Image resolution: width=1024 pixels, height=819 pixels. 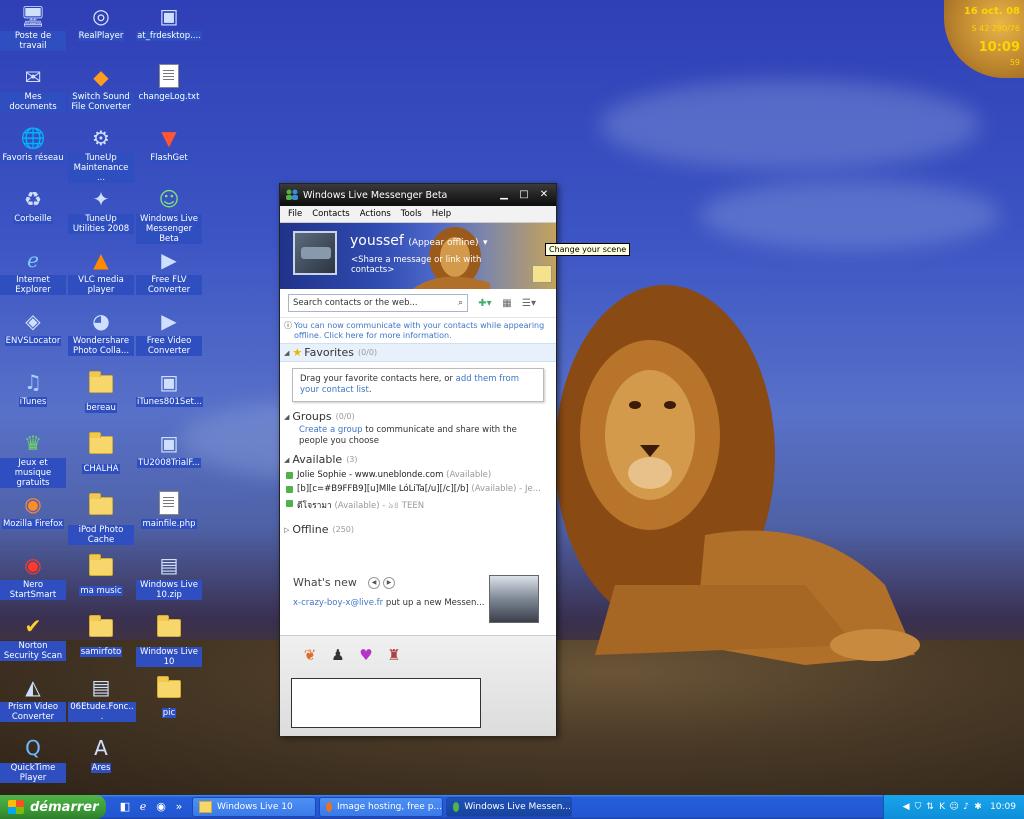 What do you see at coordinates (33, 590) in the screenshot?
I see `desktop-icon-label: Nero StartSmart` at bounding box center [33, 590].